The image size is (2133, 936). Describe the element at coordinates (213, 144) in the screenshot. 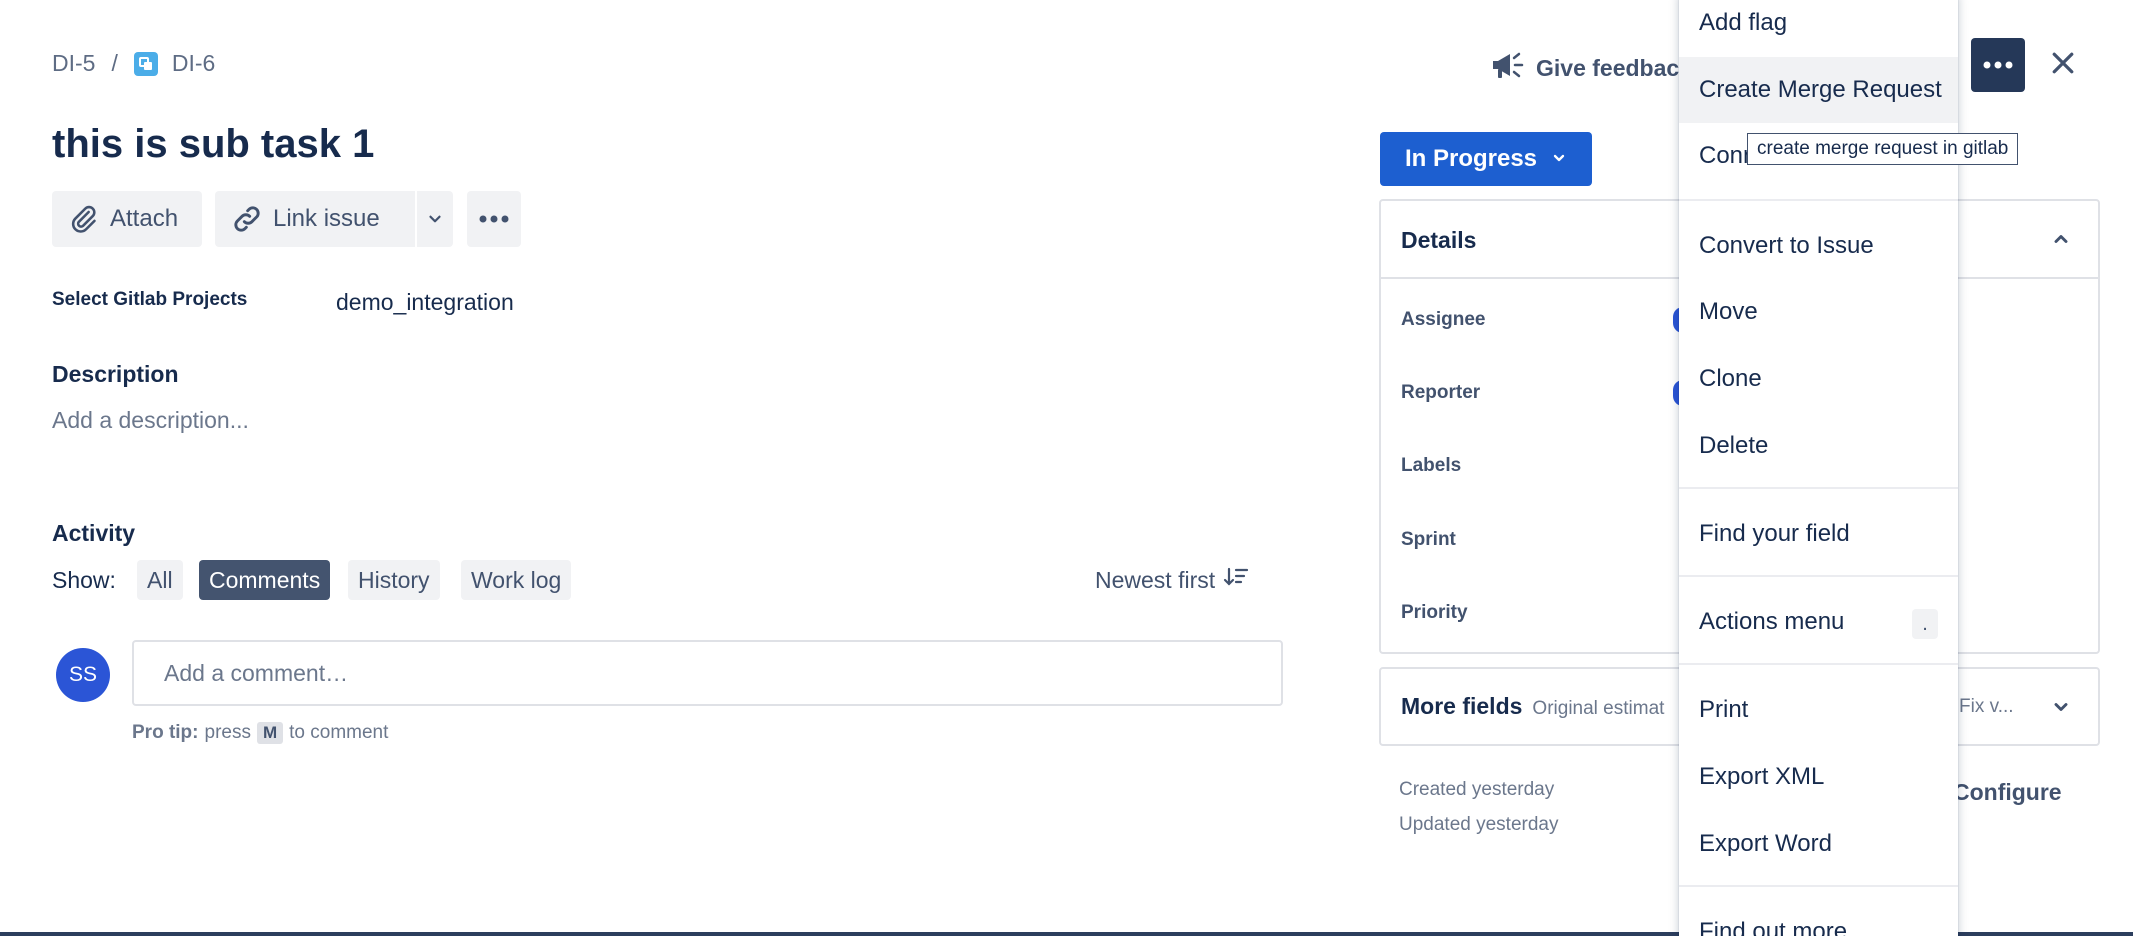

I see `issue-title: this is sub task 1` at that location.